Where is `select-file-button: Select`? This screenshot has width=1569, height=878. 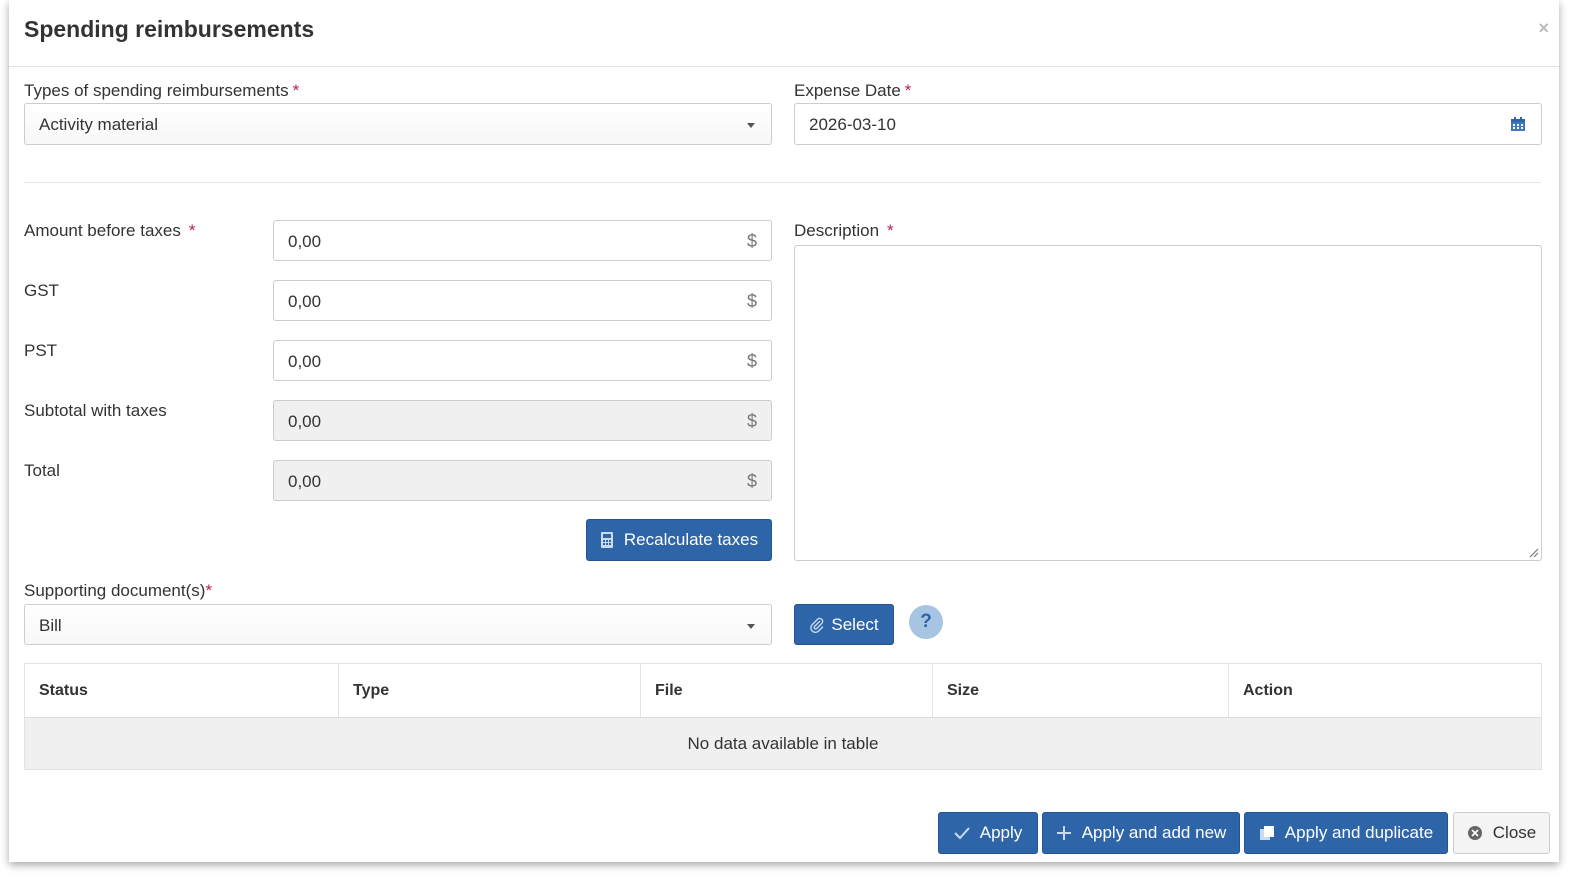
select-file-button: Select is located at coordinates (844, 624).